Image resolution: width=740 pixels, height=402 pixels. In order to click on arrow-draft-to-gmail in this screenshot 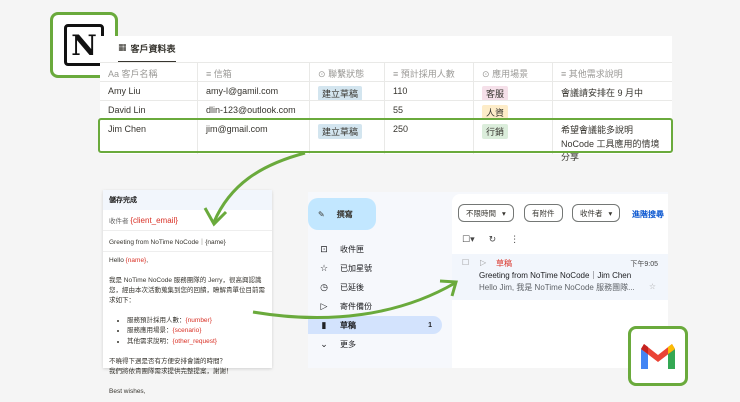, I will do `click(354, 300)`.